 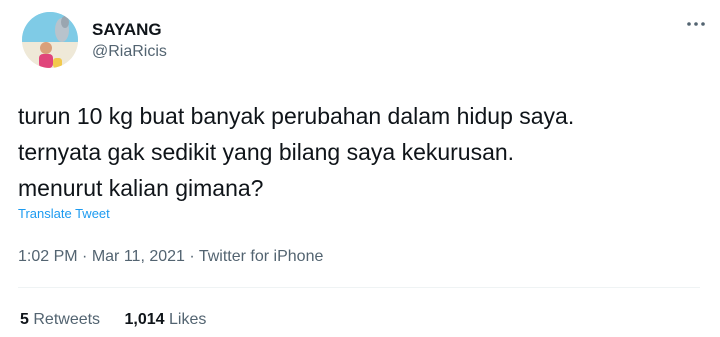 I want to click on more-horizontal-icon, so click(x=696, y=24).